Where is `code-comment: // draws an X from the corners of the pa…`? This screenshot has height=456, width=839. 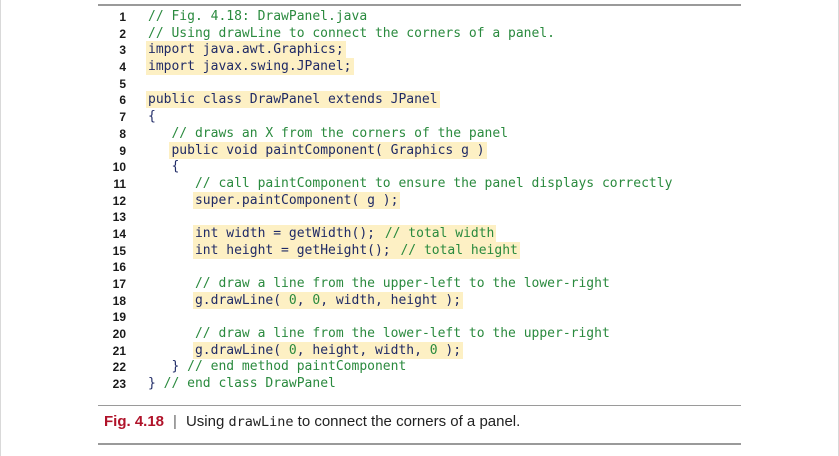
code-comment: // draws an X from the corners of the pa… is located at coordinates (340, 133).